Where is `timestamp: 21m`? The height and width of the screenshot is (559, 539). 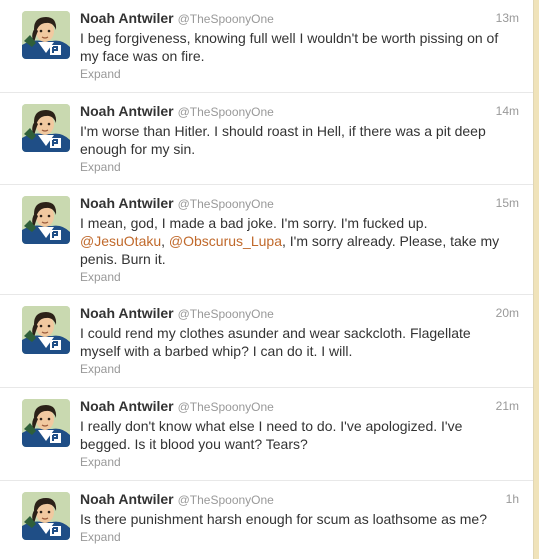
timestamp: 21m is located at coordinates (507, 406).